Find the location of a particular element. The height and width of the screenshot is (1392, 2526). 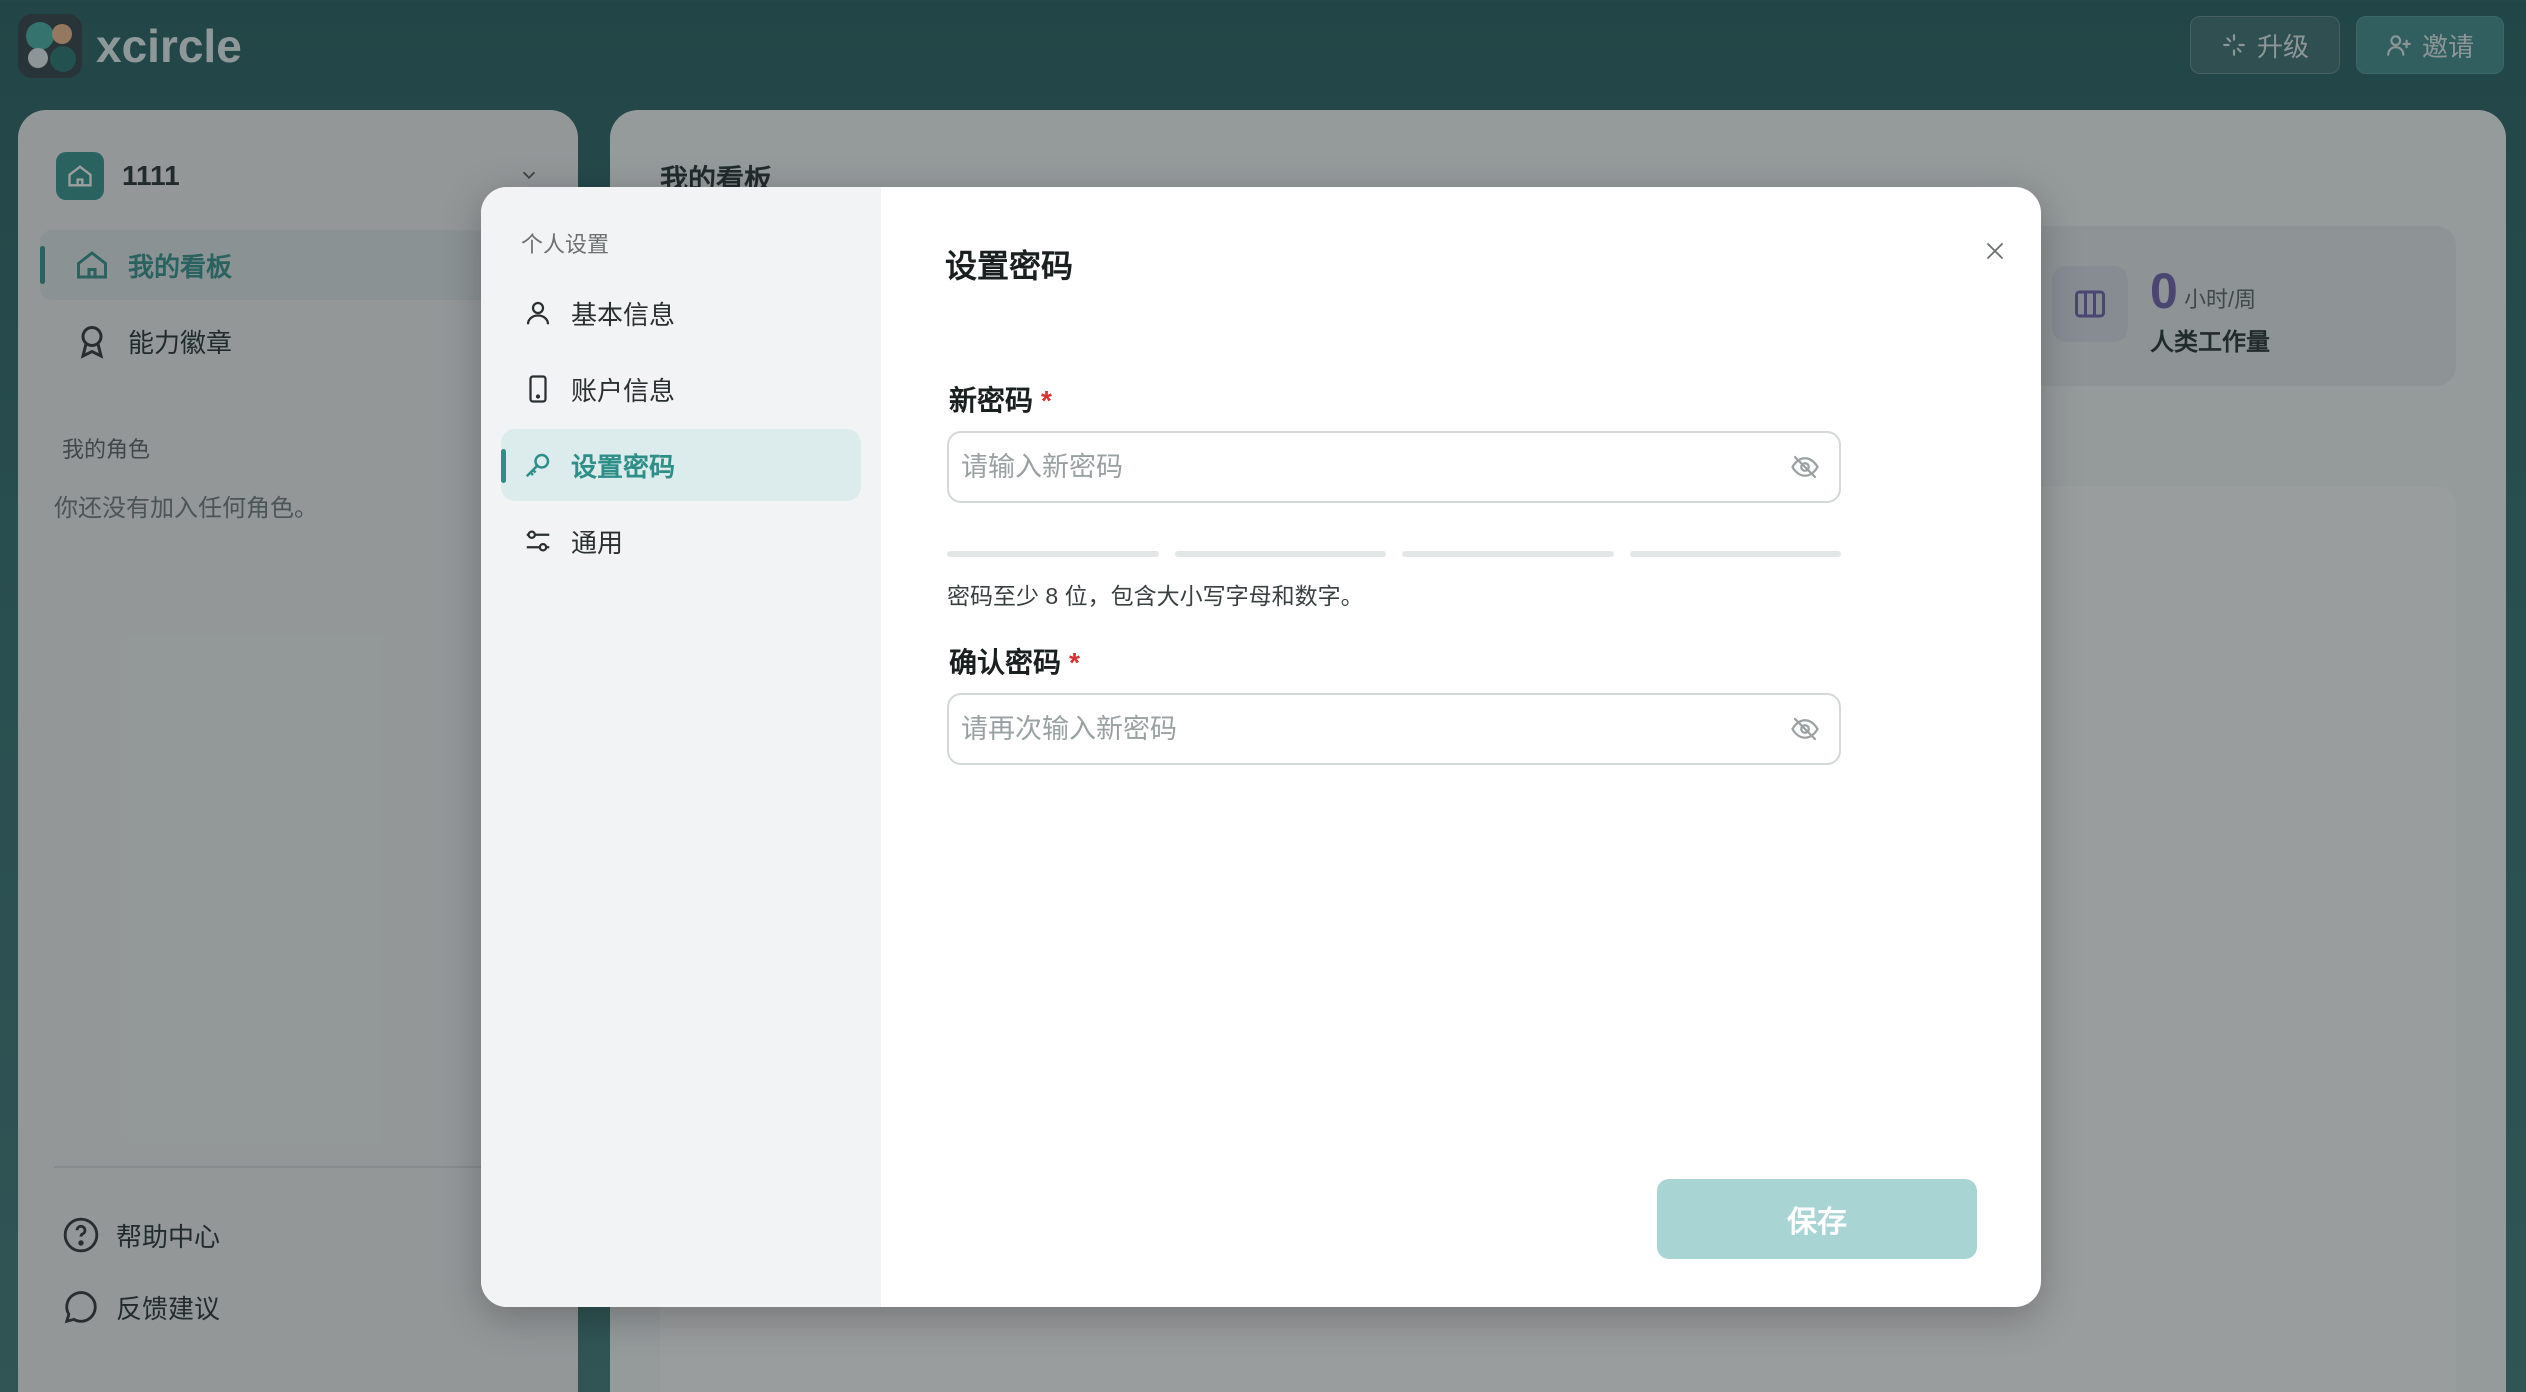

new-password-label-text: 新密码 is located at coordinates (991, 400).